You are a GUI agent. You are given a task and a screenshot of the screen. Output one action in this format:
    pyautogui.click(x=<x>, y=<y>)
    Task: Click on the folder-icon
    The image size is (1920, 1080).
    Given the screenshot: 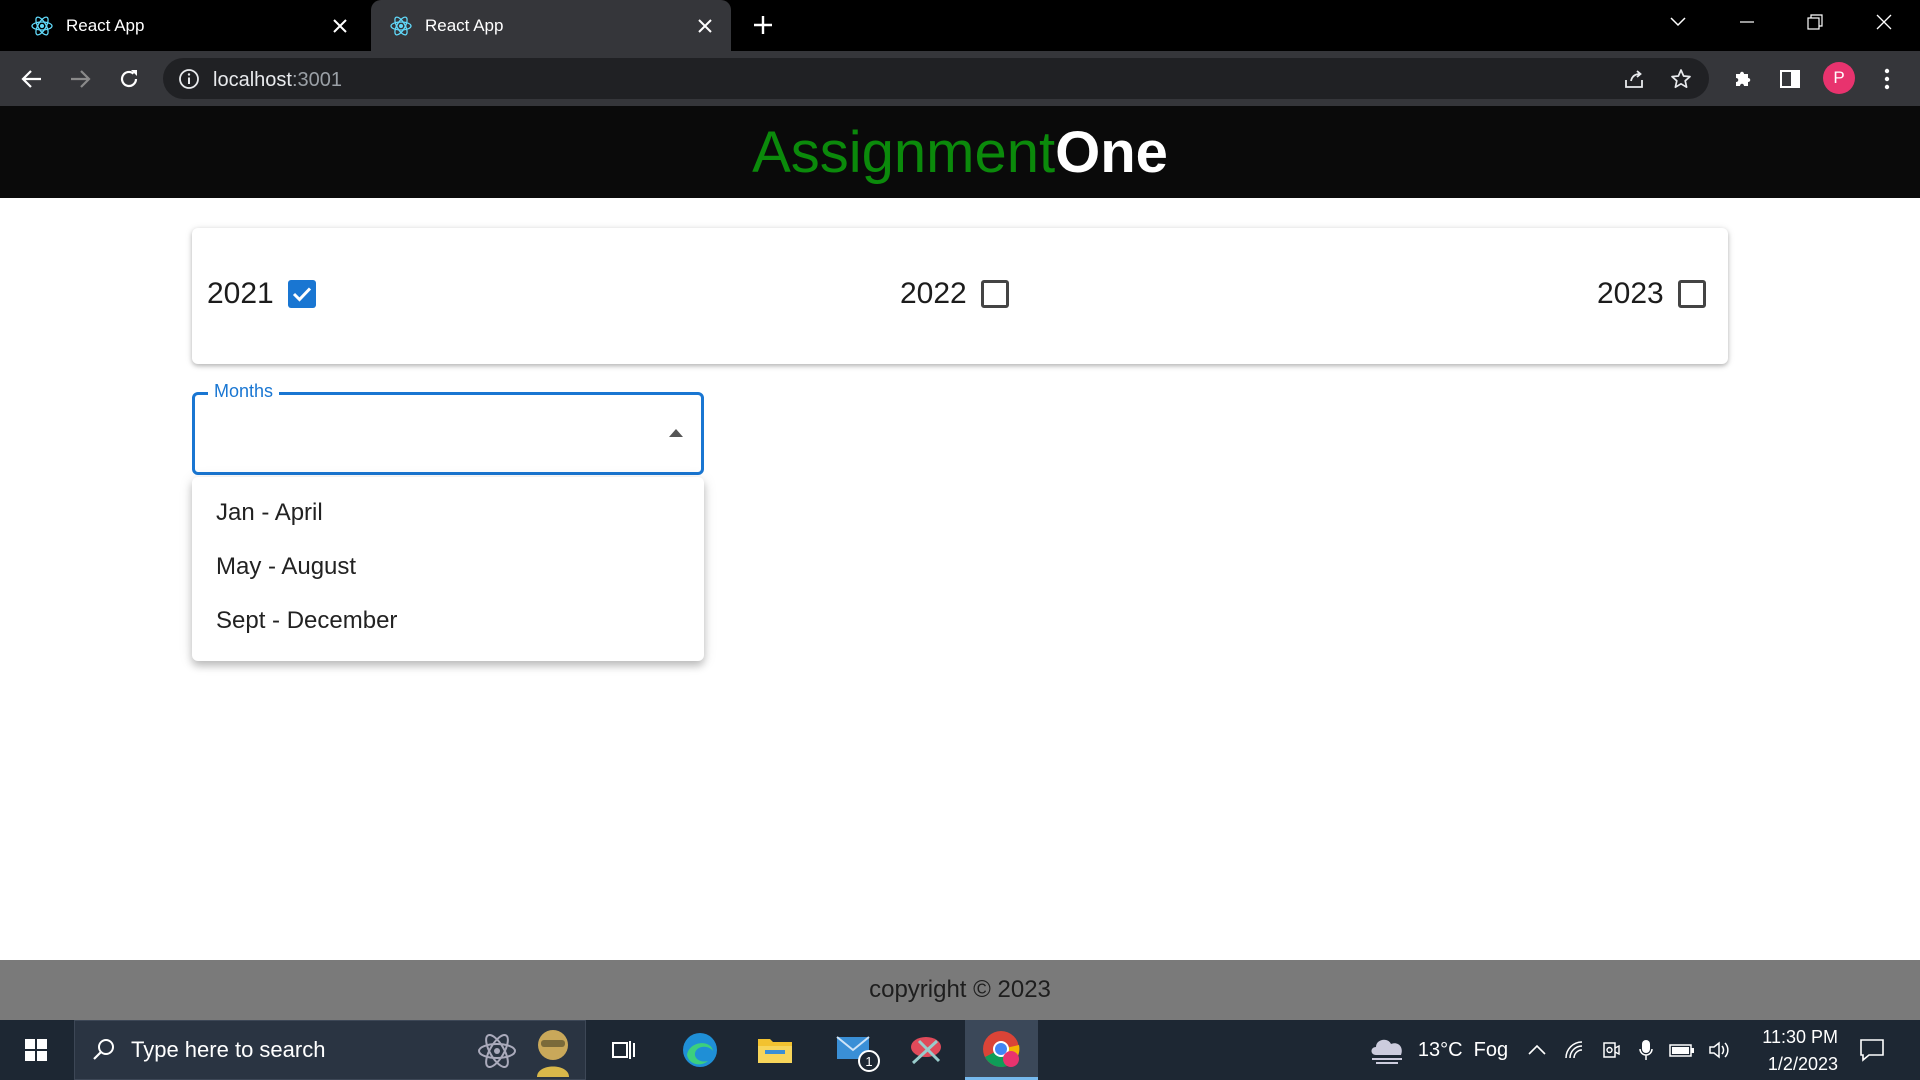 What is the action you would take?
    pyautogui.click(x=775, y=1051)
    